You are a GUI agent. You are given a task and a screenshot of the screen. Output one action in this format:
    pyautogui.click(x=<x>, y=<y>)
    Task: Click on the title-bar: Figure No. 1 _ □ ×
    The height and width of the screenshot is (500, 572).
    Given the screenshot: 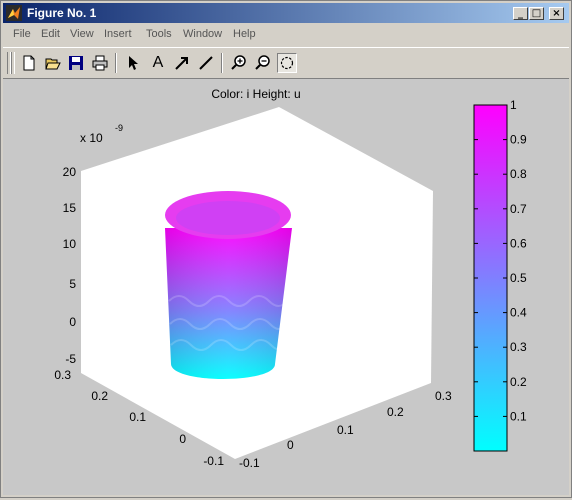 What is the action you would take?
    pyautogui.click(x=286, y=13)
    